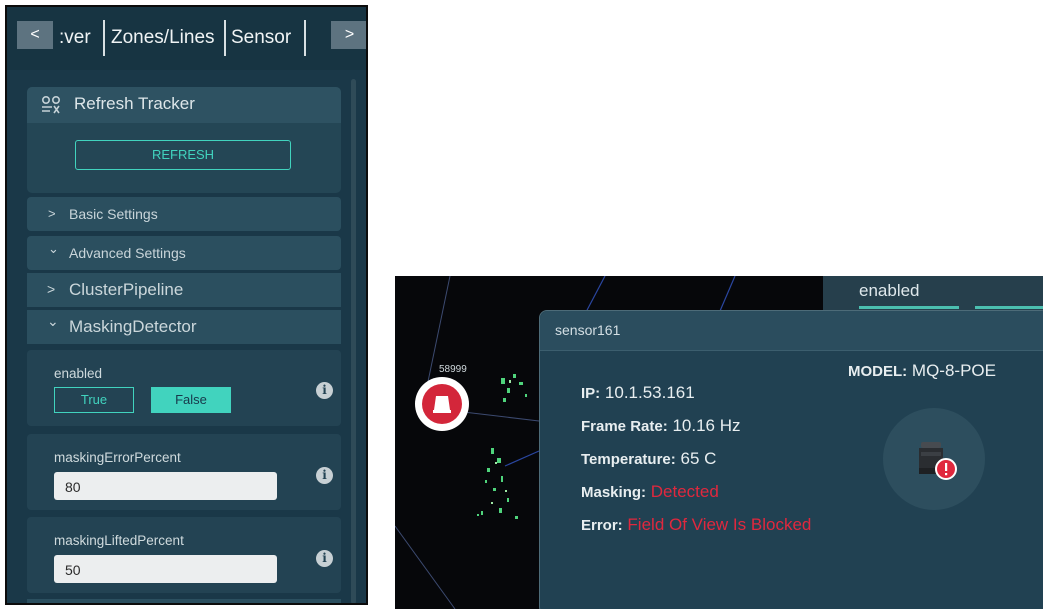 The width and height of the screenshot is (1043, 609). What do you see at coordinates (35, 35) in the screenshot?
I see `tab-scroll-left-button: <` at bounding box center [35, 35].